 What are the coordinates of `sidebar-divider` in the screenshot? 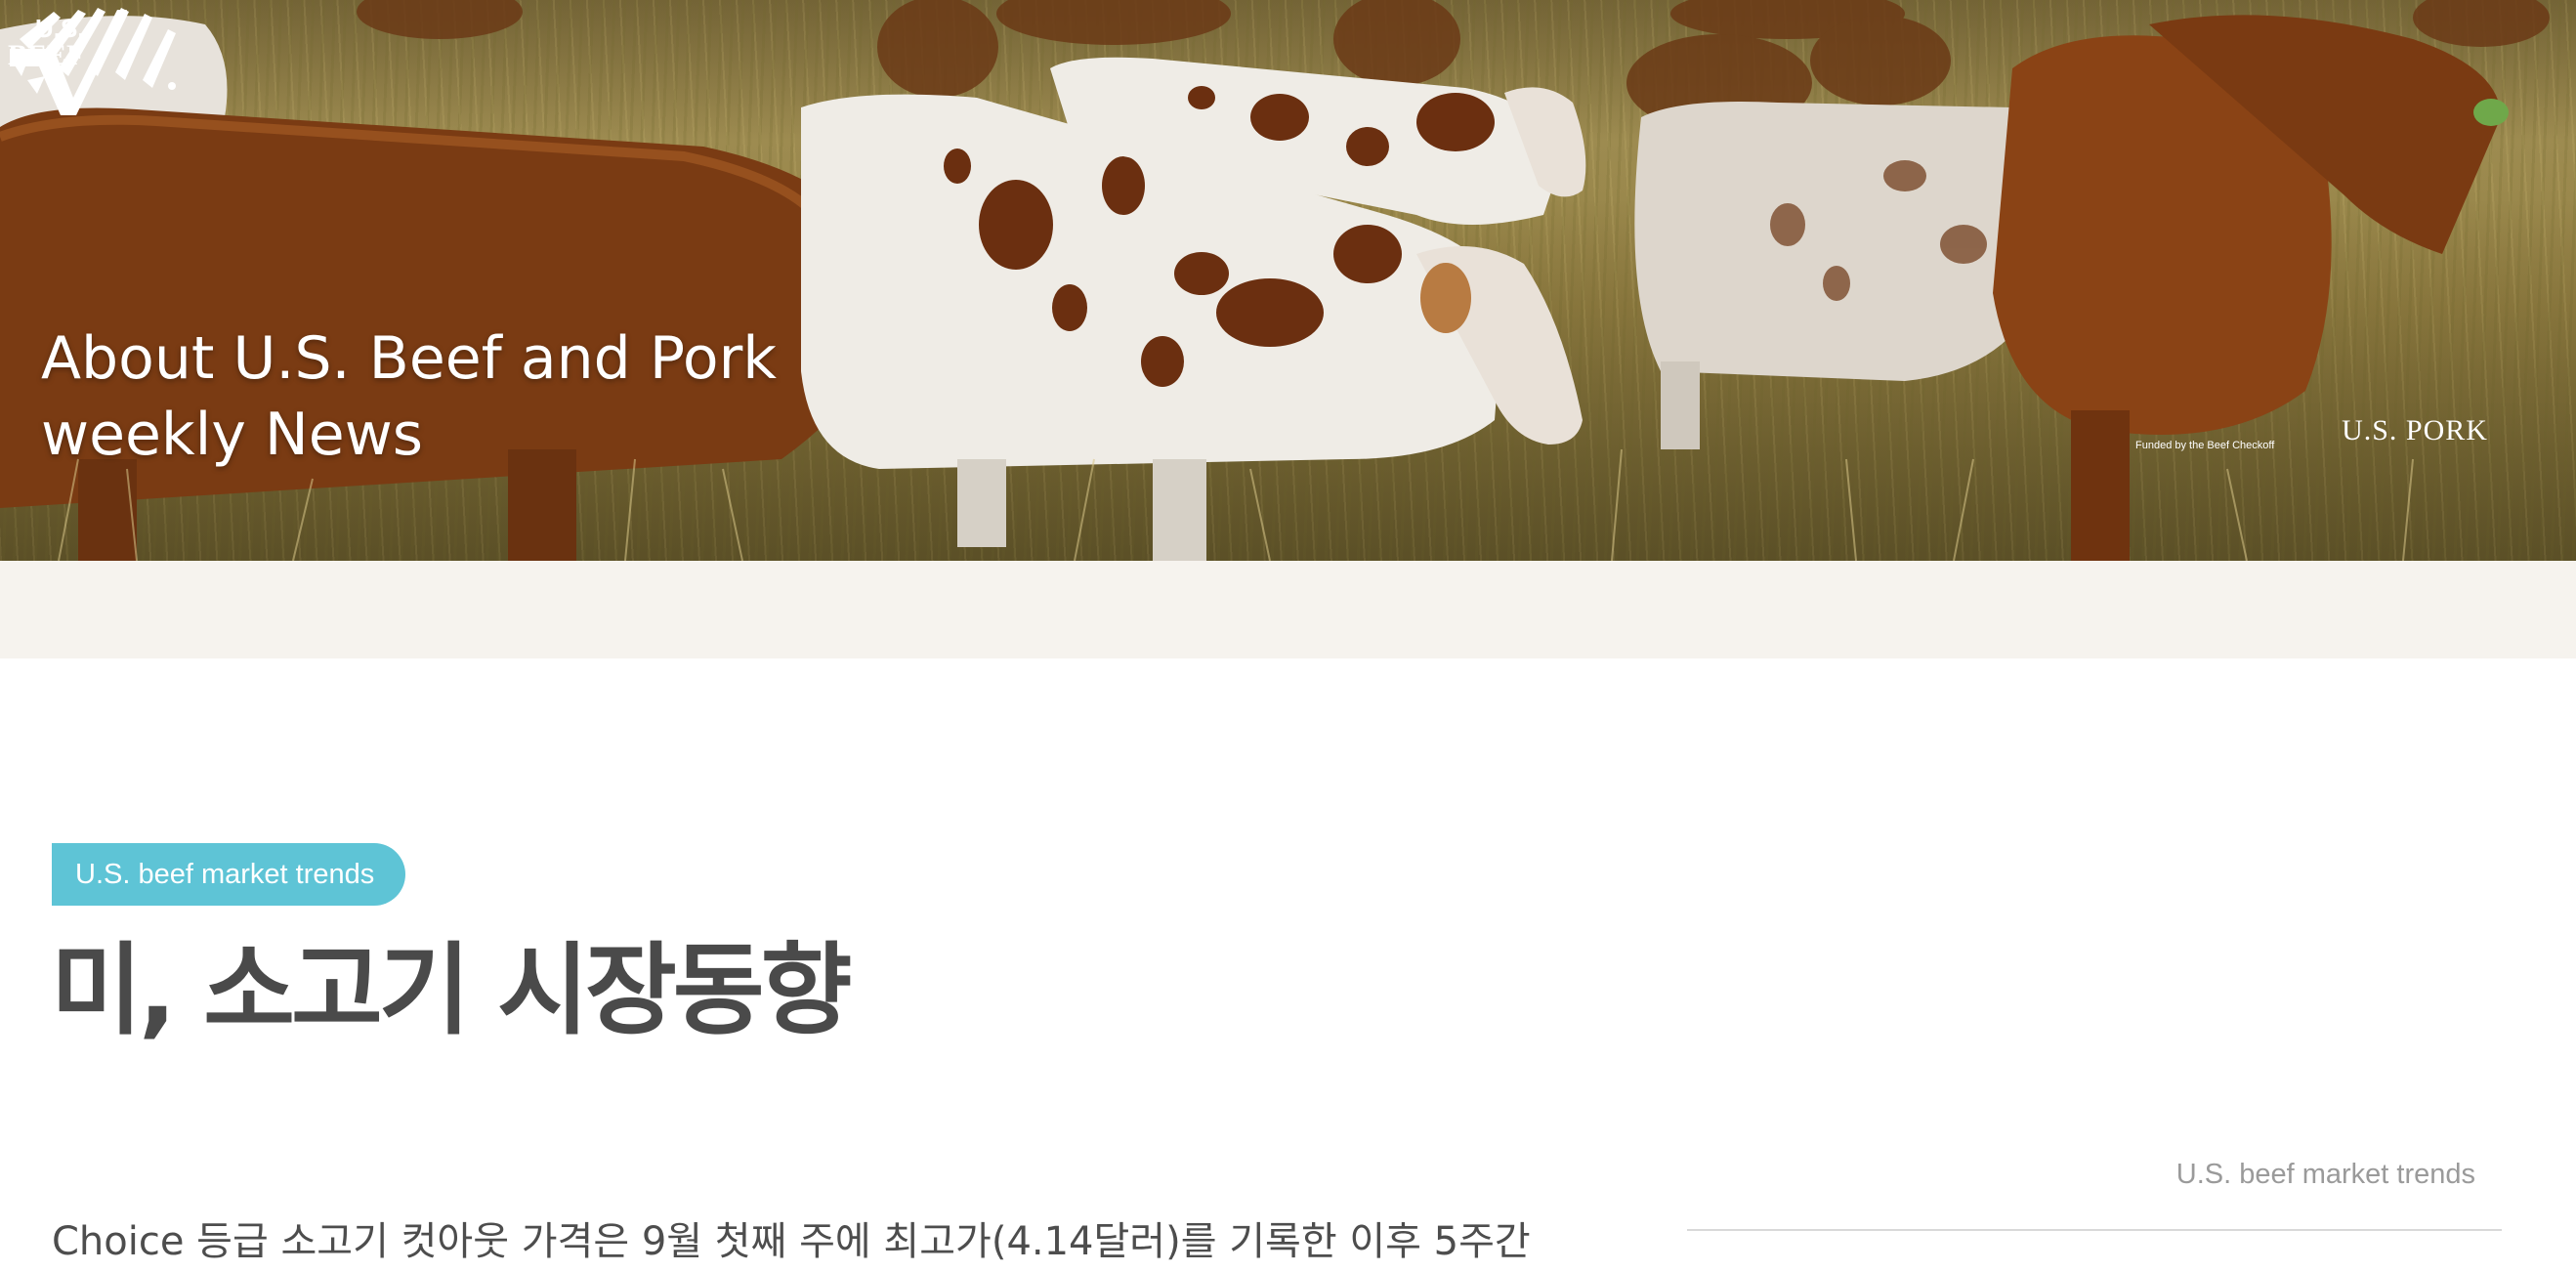 It's located at (2094, 1230).